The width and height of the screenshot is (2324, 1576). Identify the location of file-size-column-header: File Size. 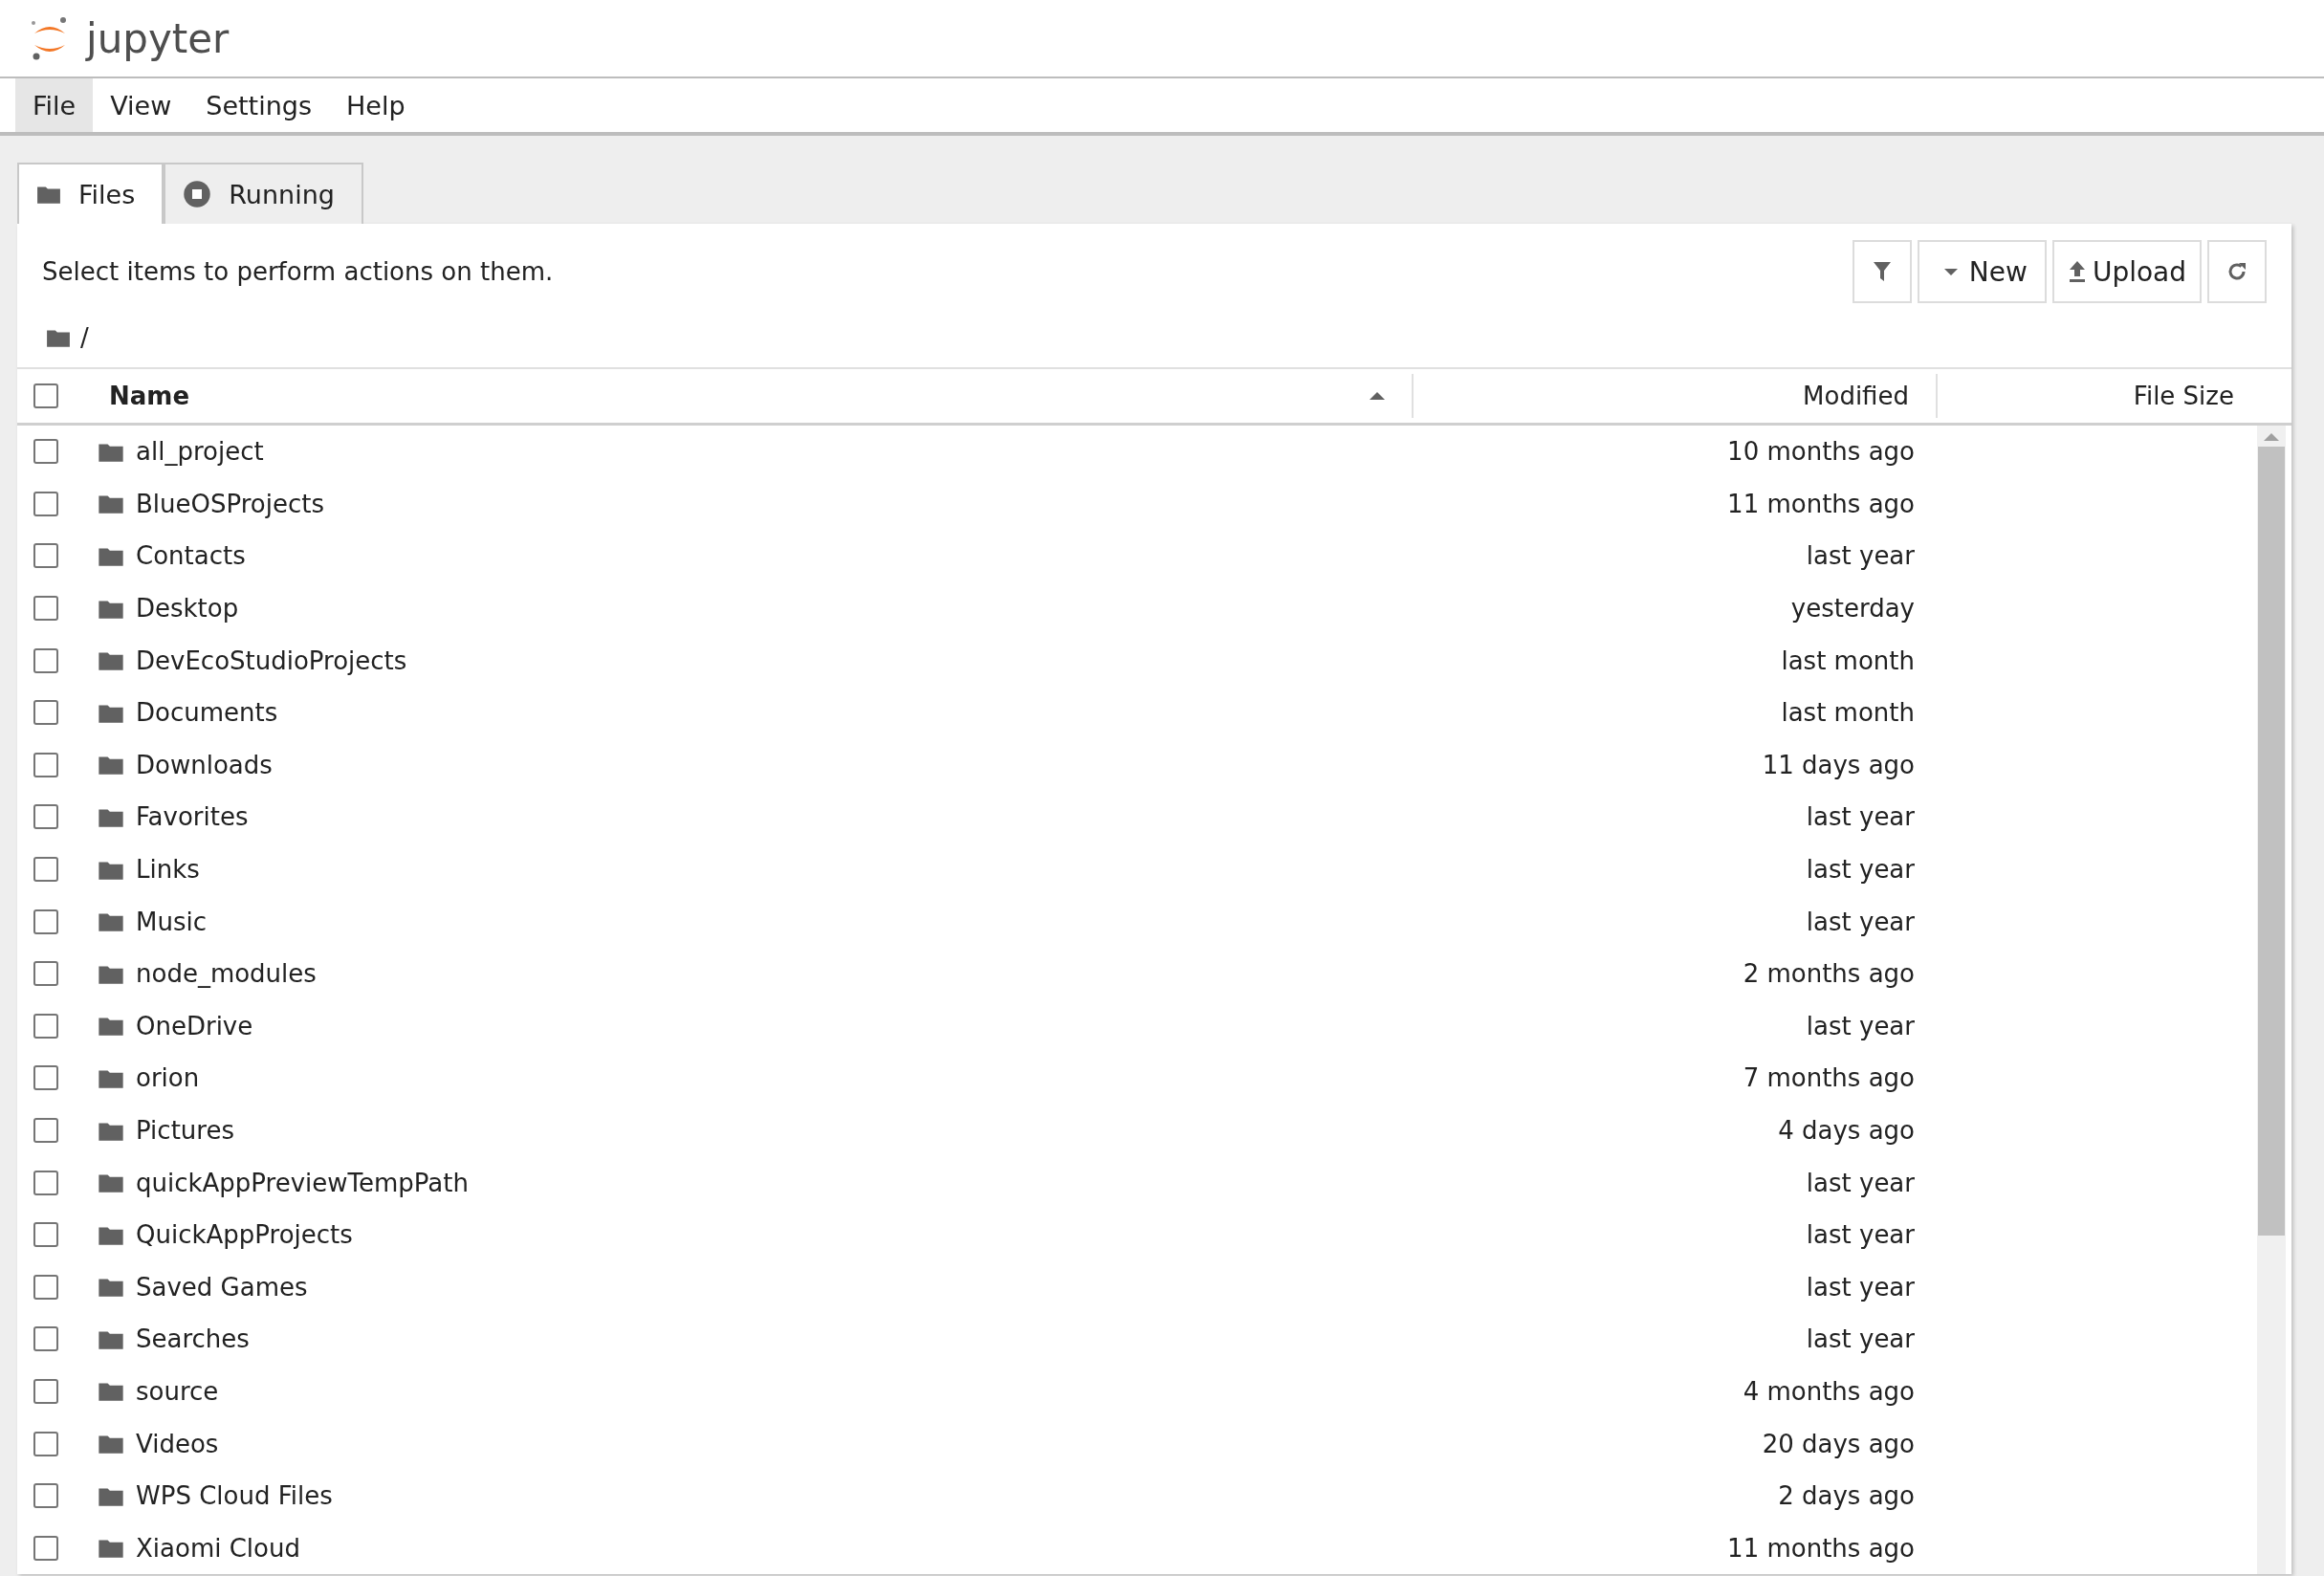
(2114, 396).